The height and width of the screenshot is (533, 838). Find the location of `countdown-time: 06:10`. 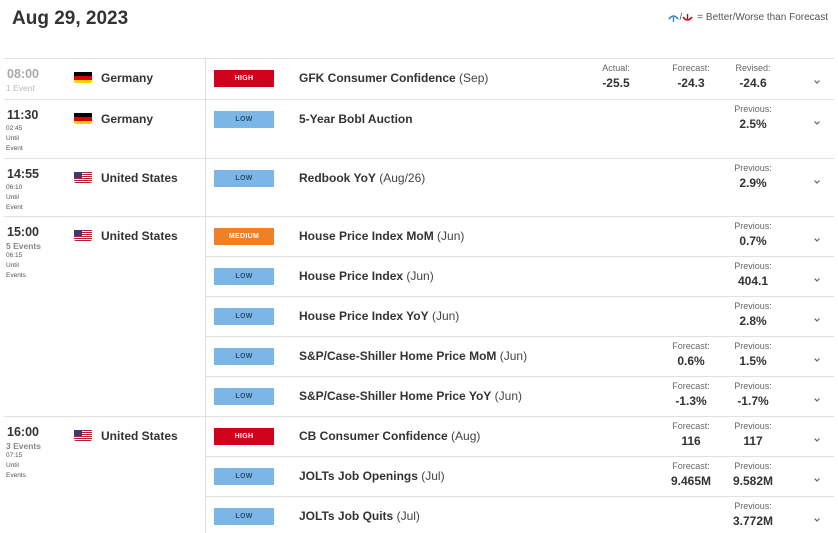

countdown-time: 06:10 is located at coordinates (14, 187).